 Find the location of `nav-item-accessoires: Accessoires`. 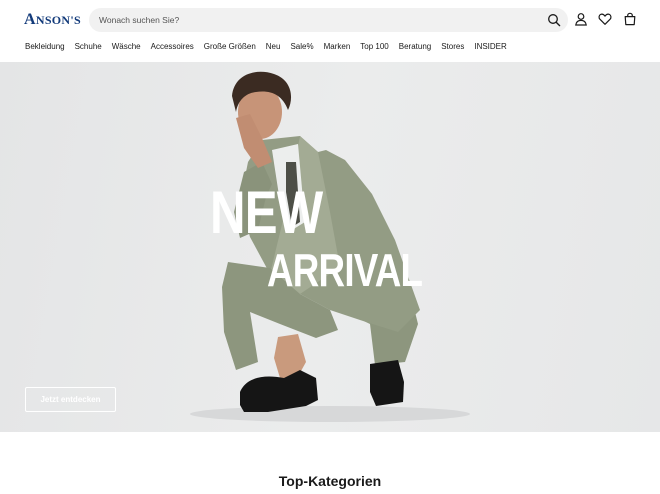

nav-item-accessoires: Accessoires is located at coordinates (172, 47).